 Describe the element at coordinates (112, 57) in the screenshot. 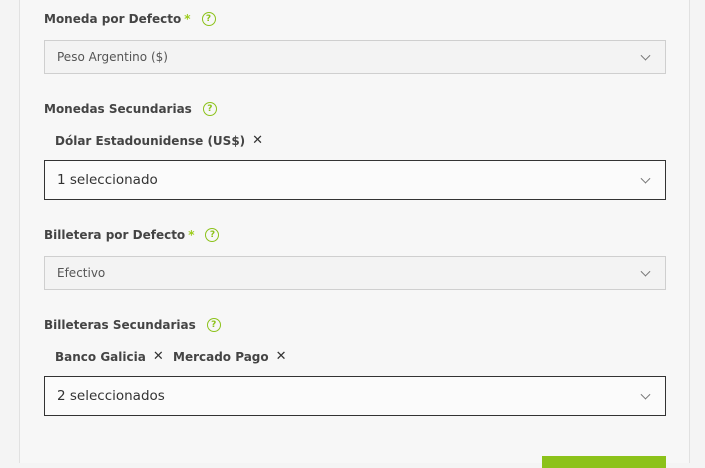

I see `default-currency-value: Peso Argentino ($)` at that location.